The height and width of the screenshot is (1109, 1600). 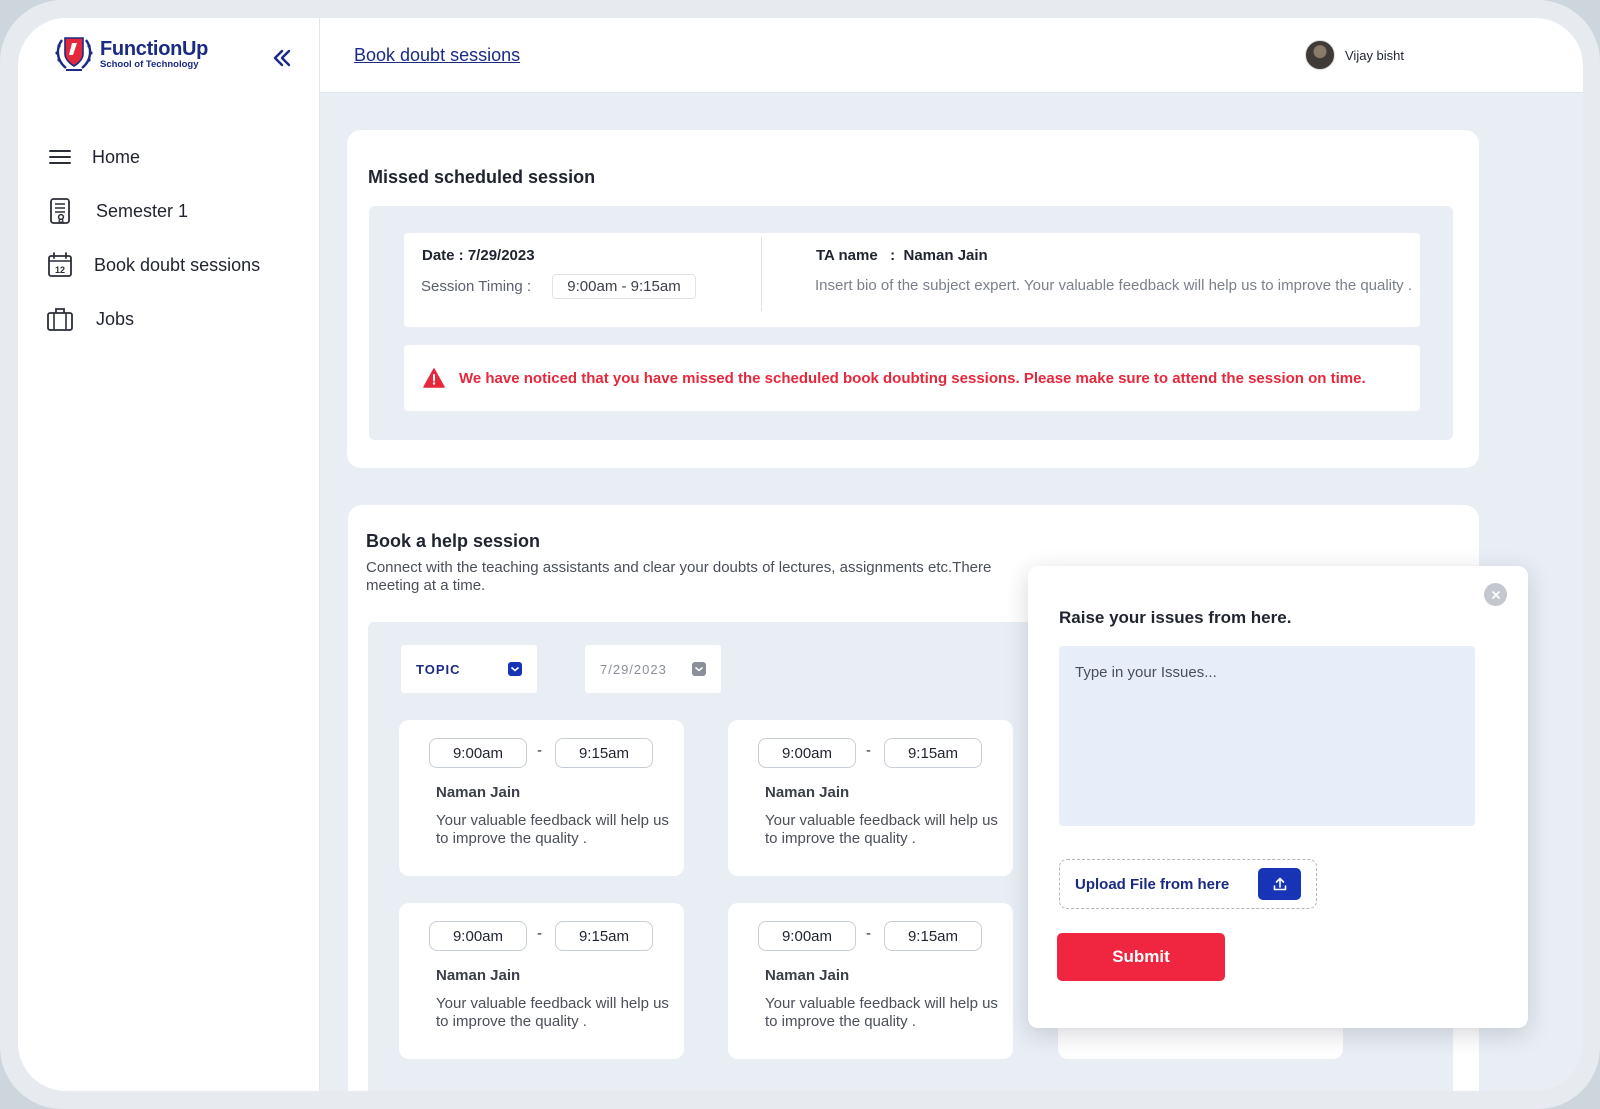 What do you see at coordinates (476, 286) in the screenshot?
I see `session-timing-label: Session Timing :` at bounding box center [476, 286].